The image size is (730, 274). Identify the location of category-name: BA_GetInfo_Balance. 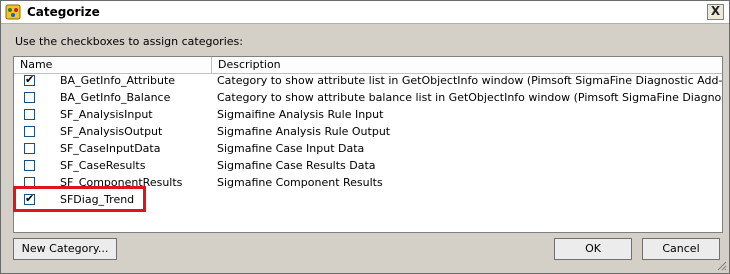
(115, 97).